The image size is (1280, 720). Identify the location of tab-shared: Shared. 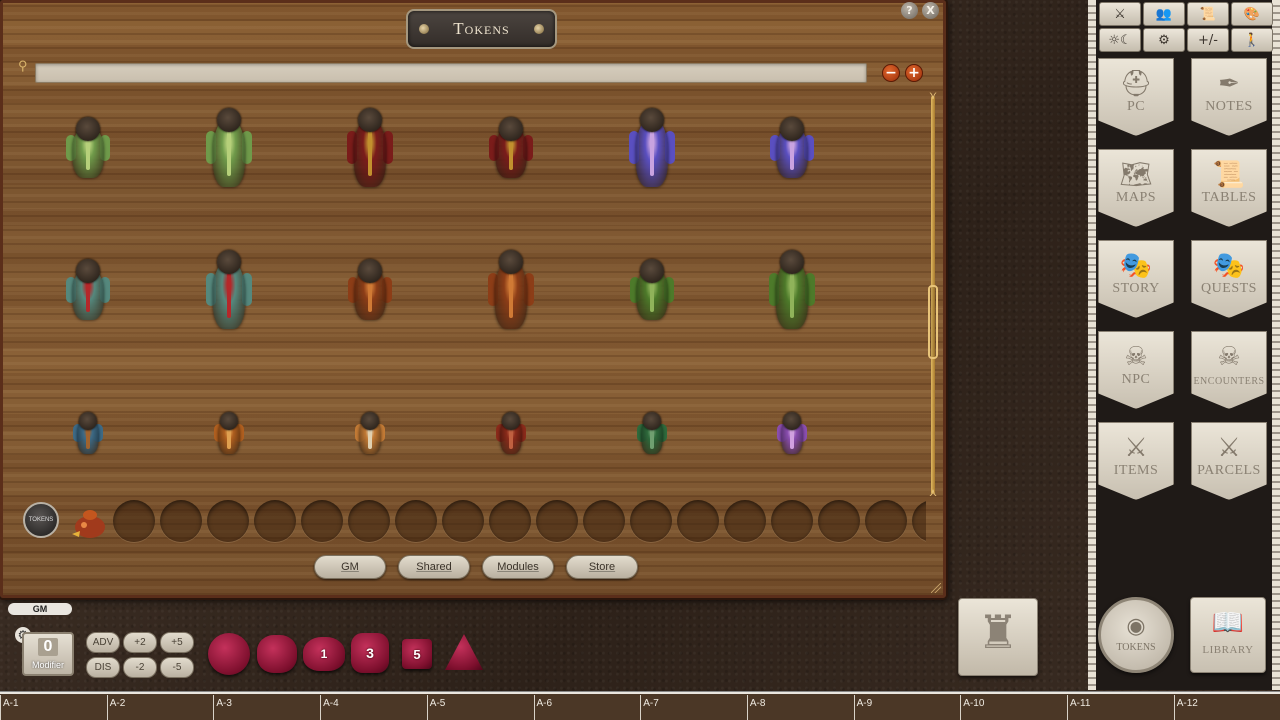
(434, 567).